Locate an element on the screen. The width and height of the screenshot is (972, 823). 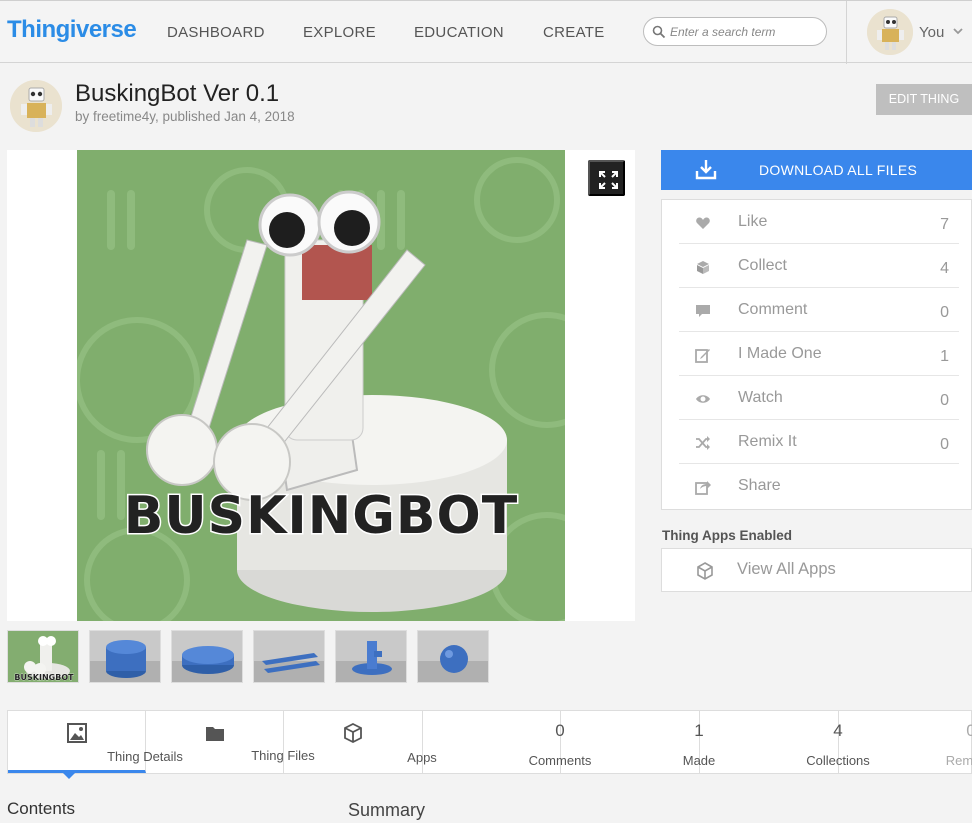
tab-remixes: 0 Remixes is located at coordinates (905, 742).